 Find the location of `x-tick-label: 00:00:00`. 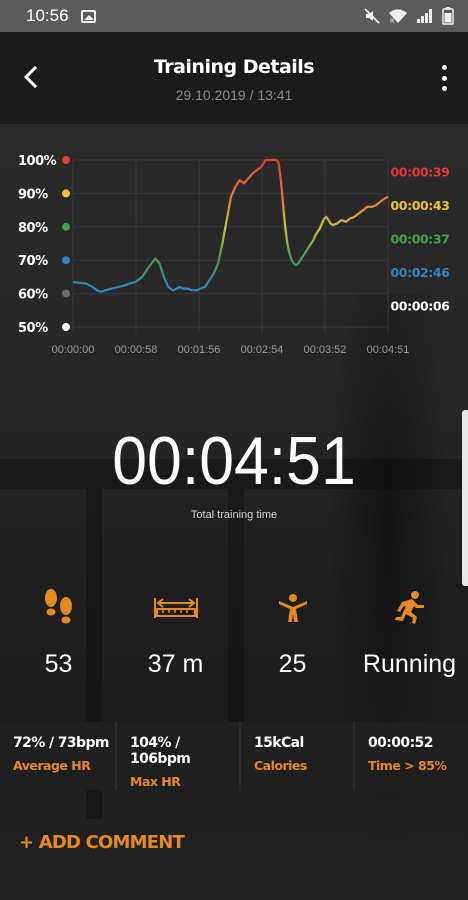

x-tick-label: 00:00:00 is located at coordinates (73, 350).